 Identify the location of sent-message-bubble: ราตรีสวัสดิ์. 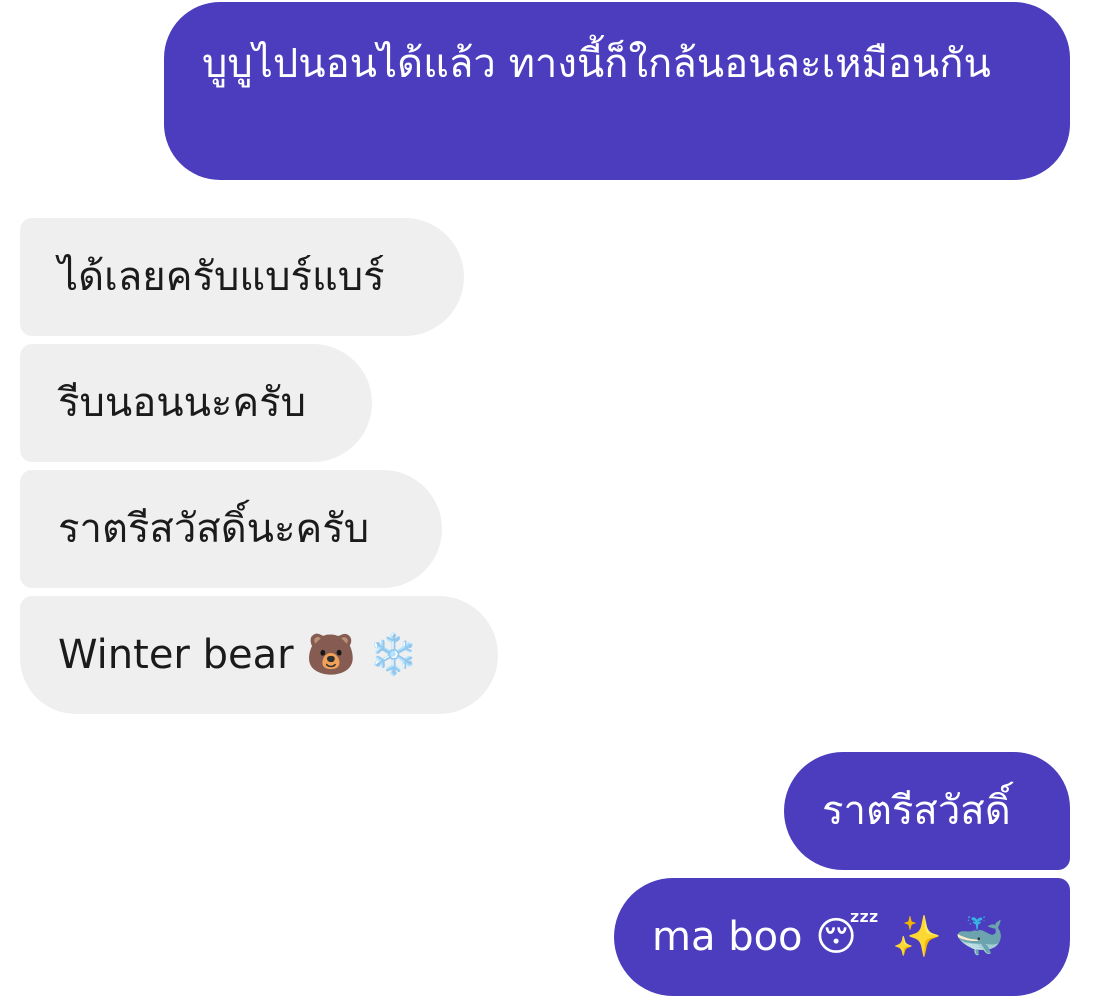
(927, 811).